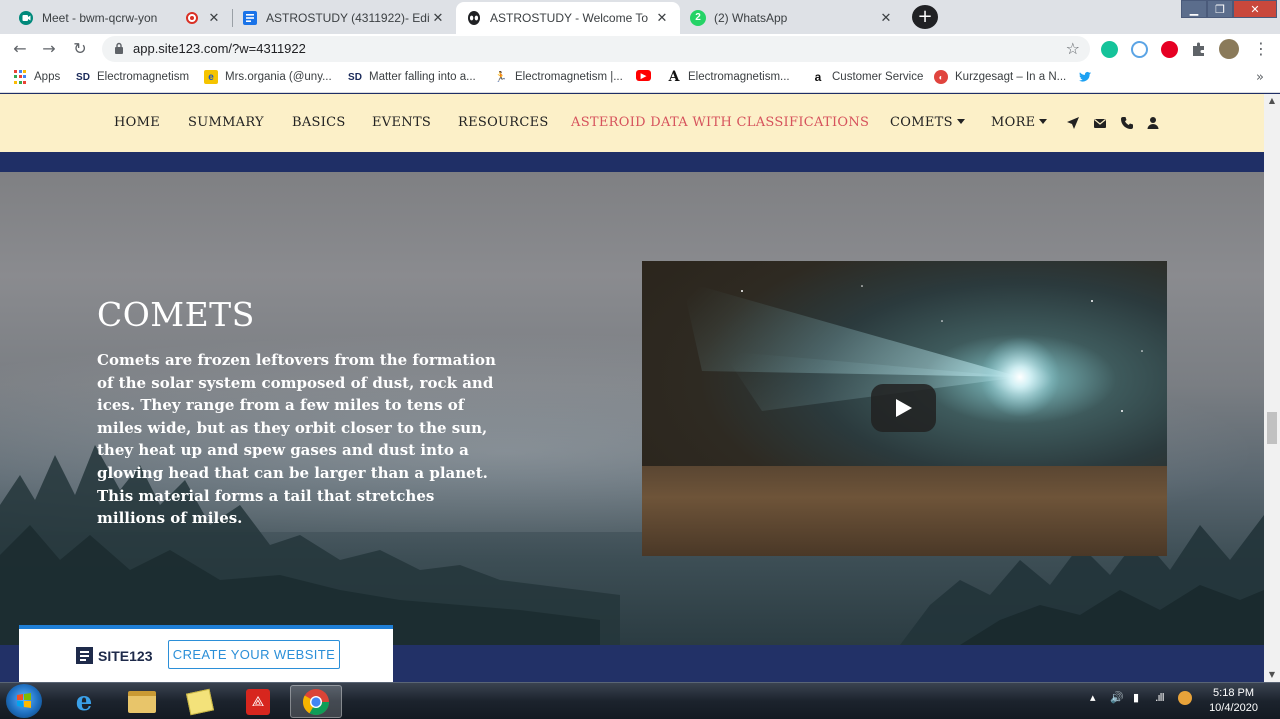 The image size is (1280, 719). I want to click on address-bar: app.site123.com/?w=4311922 ☆, so click(596, 49).